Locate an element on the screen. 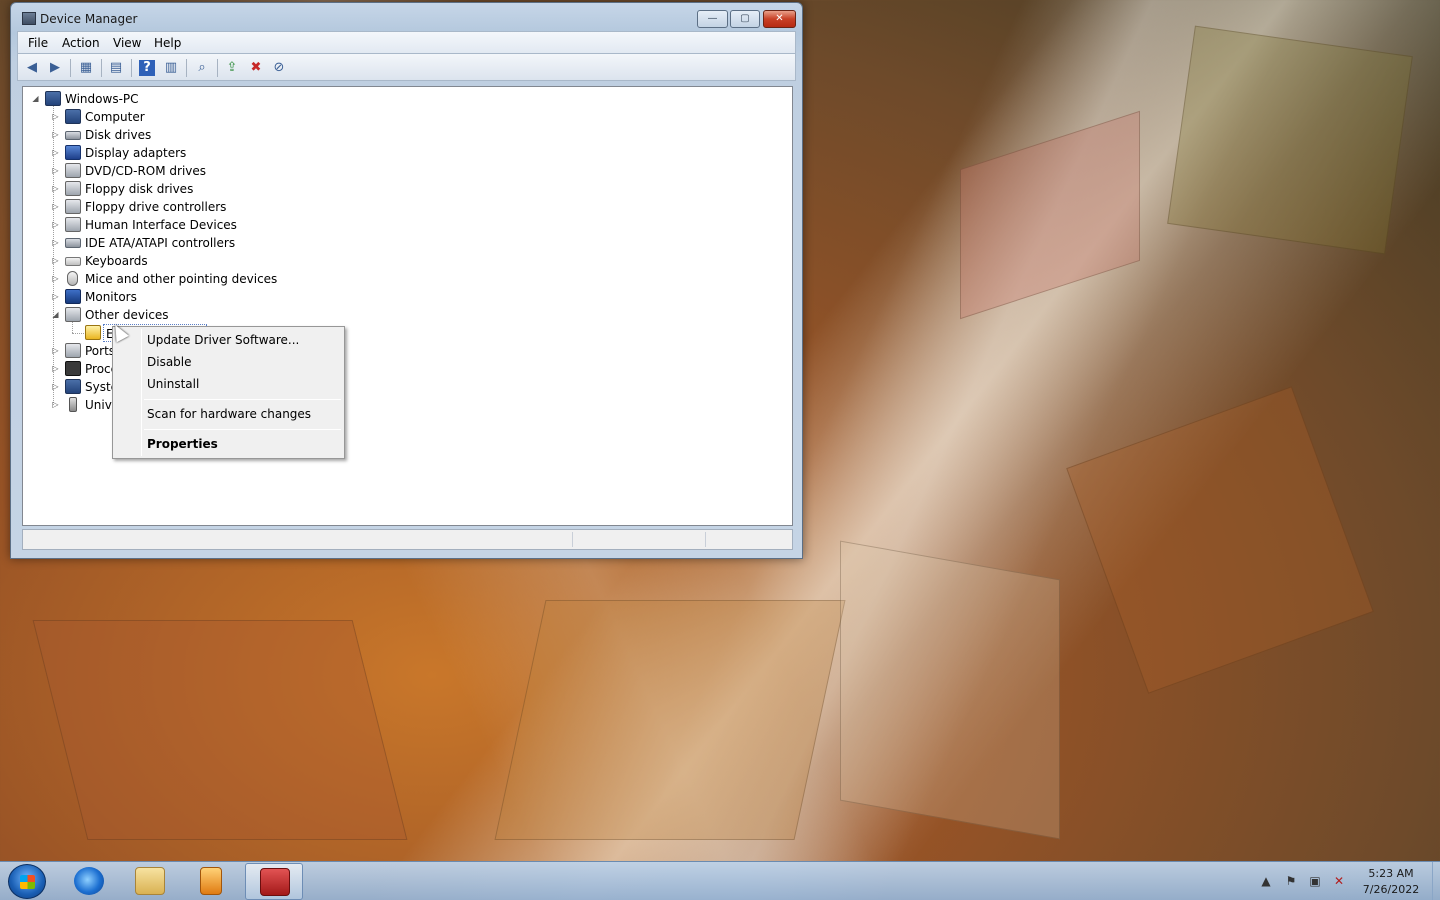  network-icon: ▣ is located at coordinates (1315, 881).